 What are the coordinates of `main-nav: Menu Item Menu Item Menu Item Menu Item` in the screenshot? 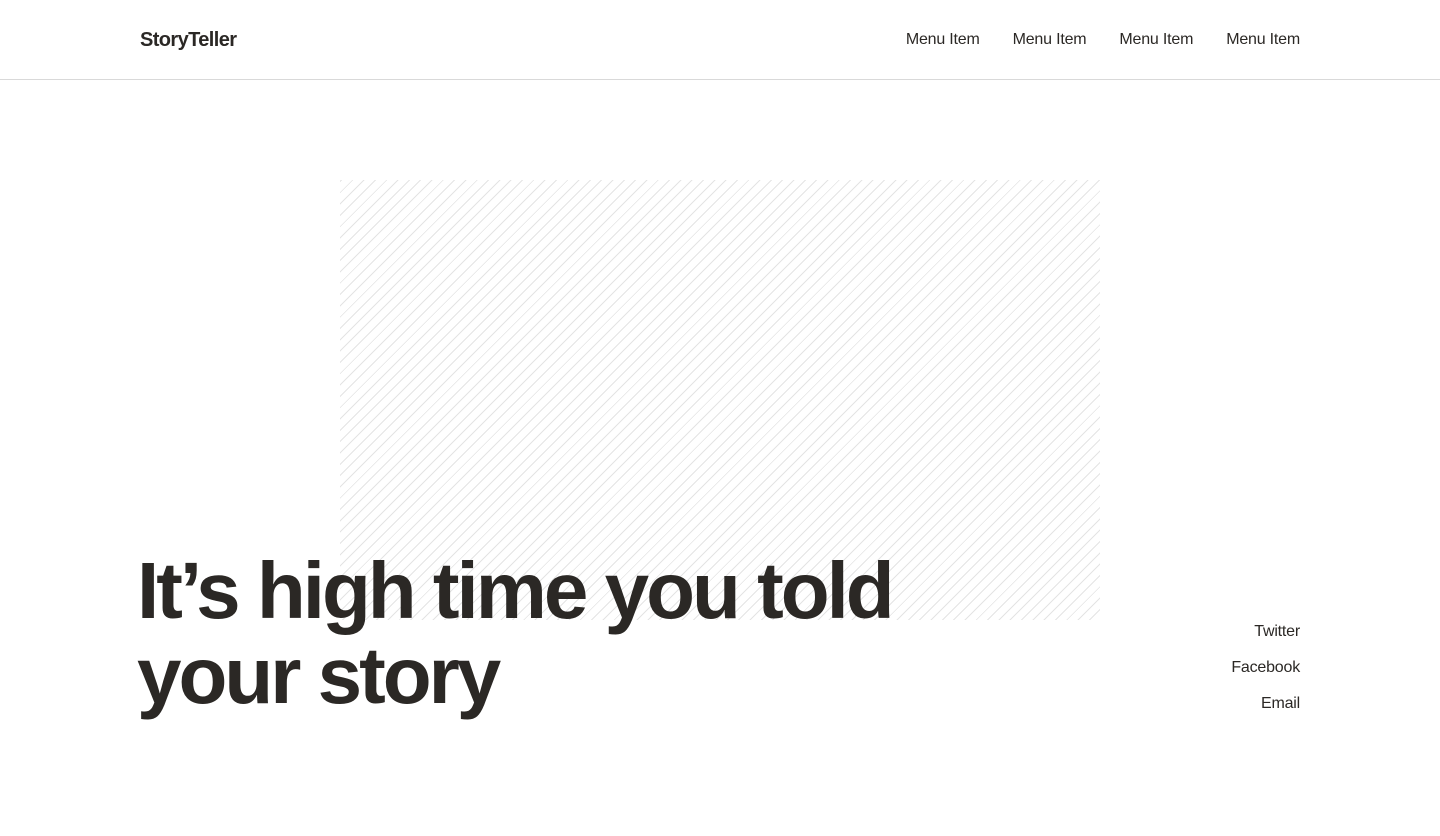 It's located at (1103, 40).